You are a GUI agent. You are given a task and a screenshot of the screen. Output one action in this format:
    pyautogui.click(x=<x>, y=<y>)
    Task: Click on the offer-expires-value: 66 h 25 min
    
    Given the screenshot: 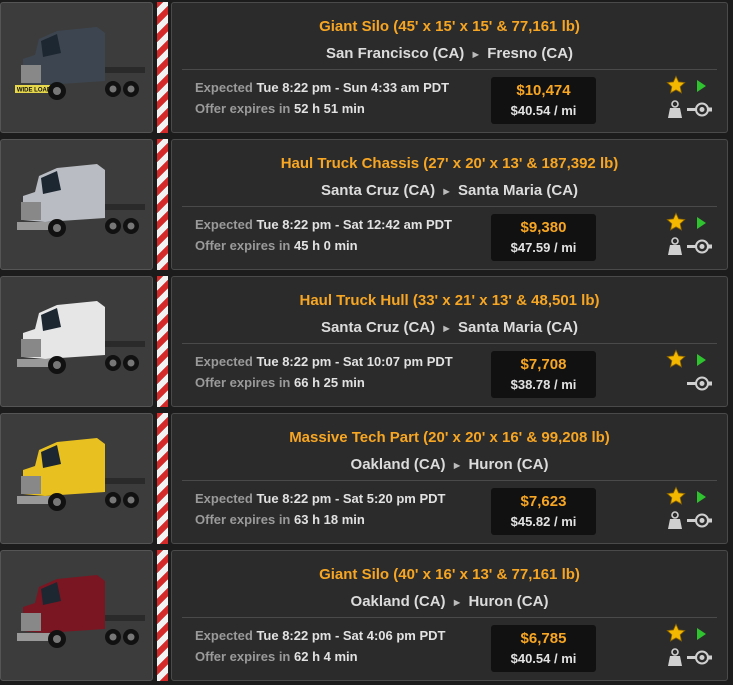 What is the action you would take?
    pyautogui.click(x=329, y=382)
    